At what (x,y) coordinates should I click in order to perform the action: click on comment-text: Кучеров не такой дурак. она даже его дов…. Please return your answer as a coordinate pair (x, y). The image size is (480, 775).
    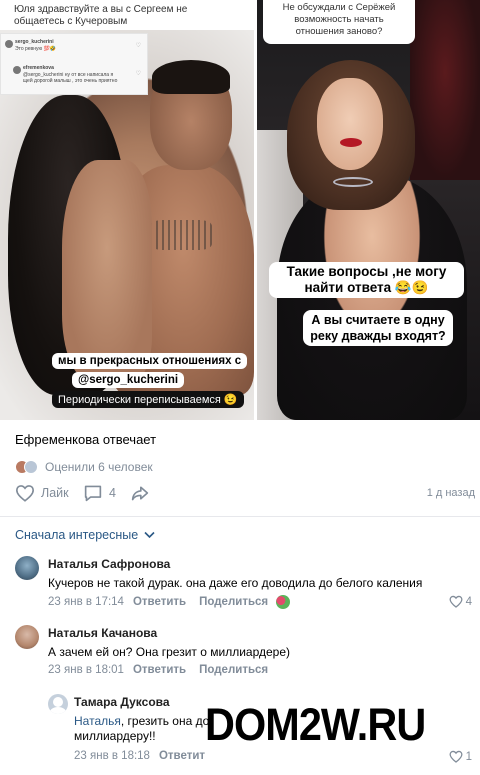
    Looking at the image, I should click on (235, 583).